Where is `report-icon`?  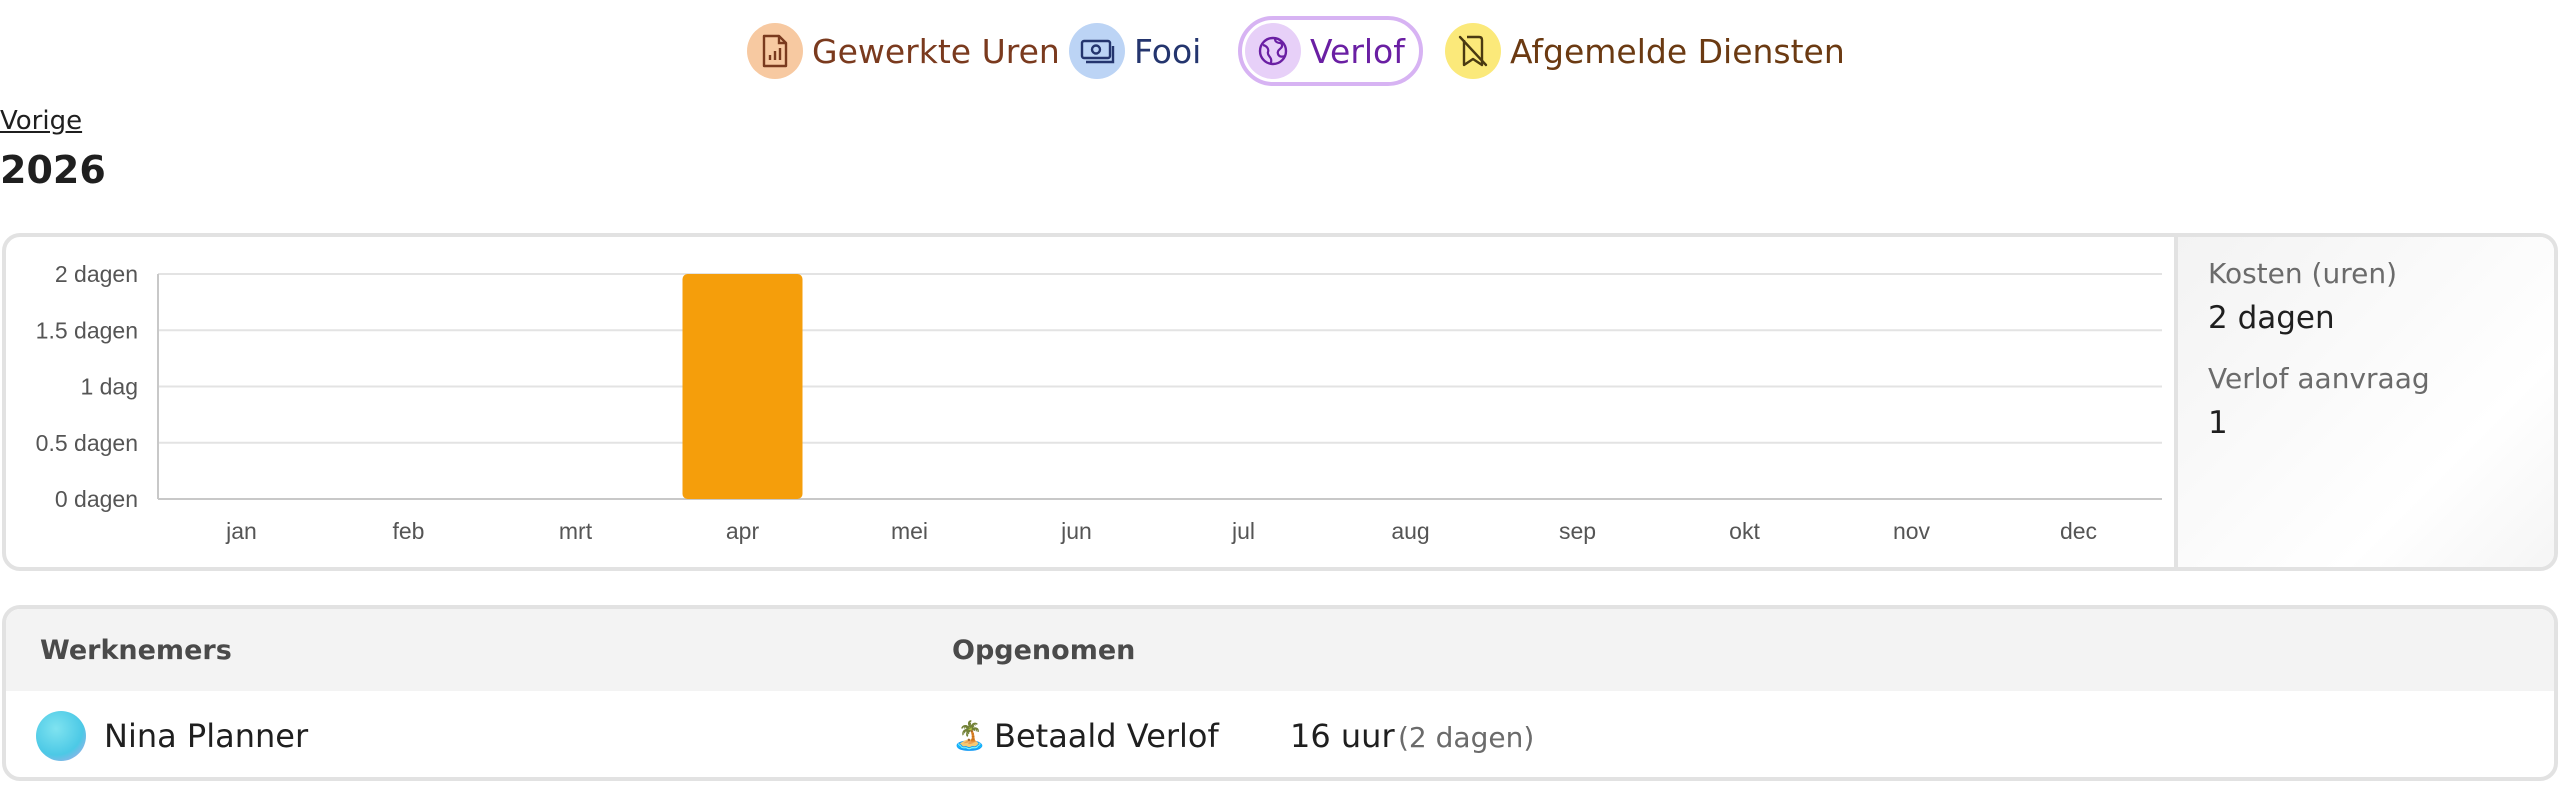
report-icon is located at coordinates (775, 51).